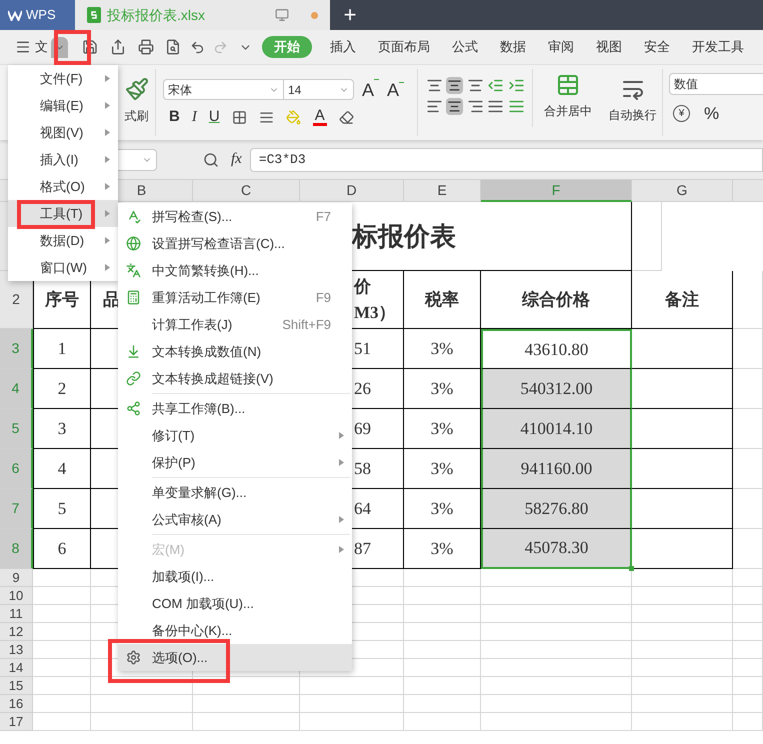 The width and height of the screenshot is (763, 744). What do you see at coordinates (16, 578) in the screenshot?
I see `row-header: 9` at bounding box center [16, 578].